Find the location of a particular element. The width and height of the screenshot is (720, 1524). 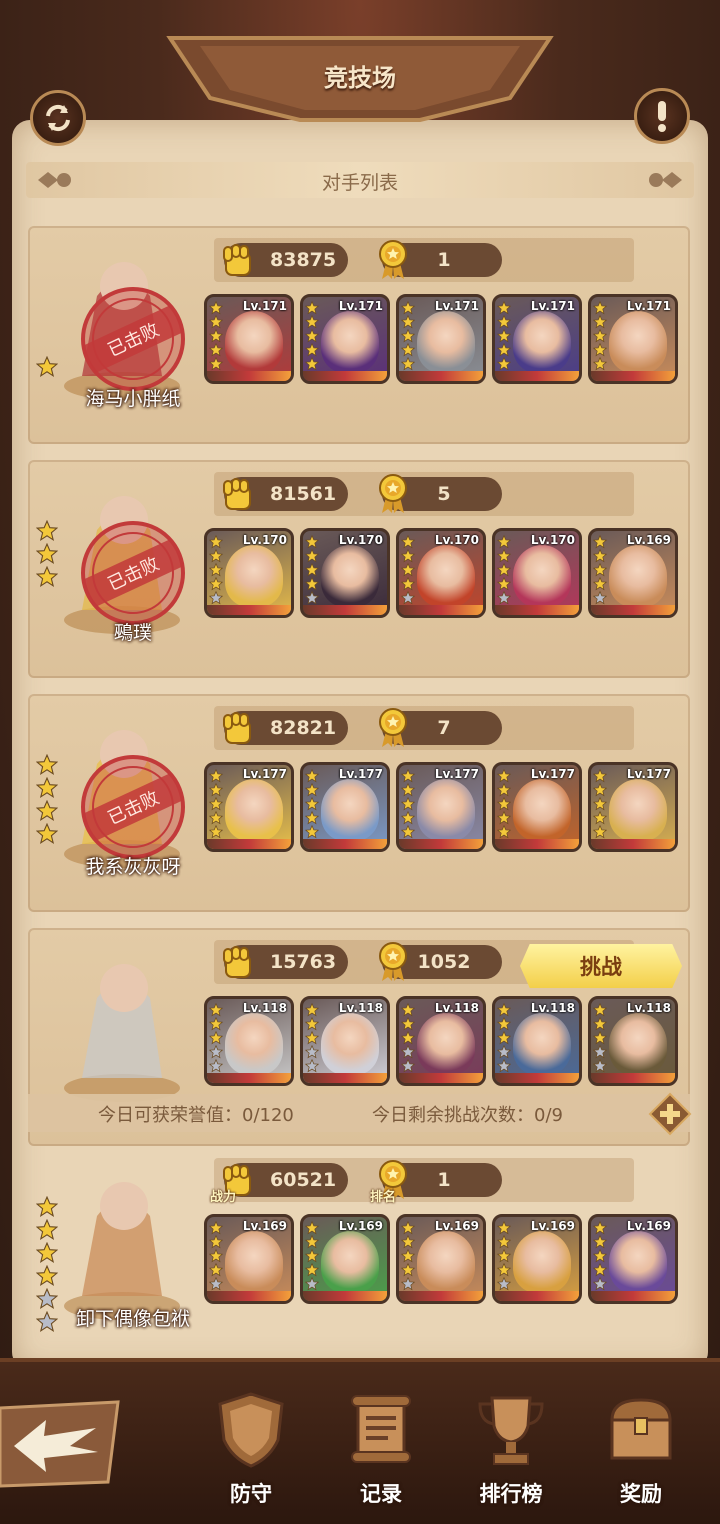

info-bar: 今日可获荣誉值：0/120 今日剩余挑战次数：0/9 is located at coordinates (359, 1113).